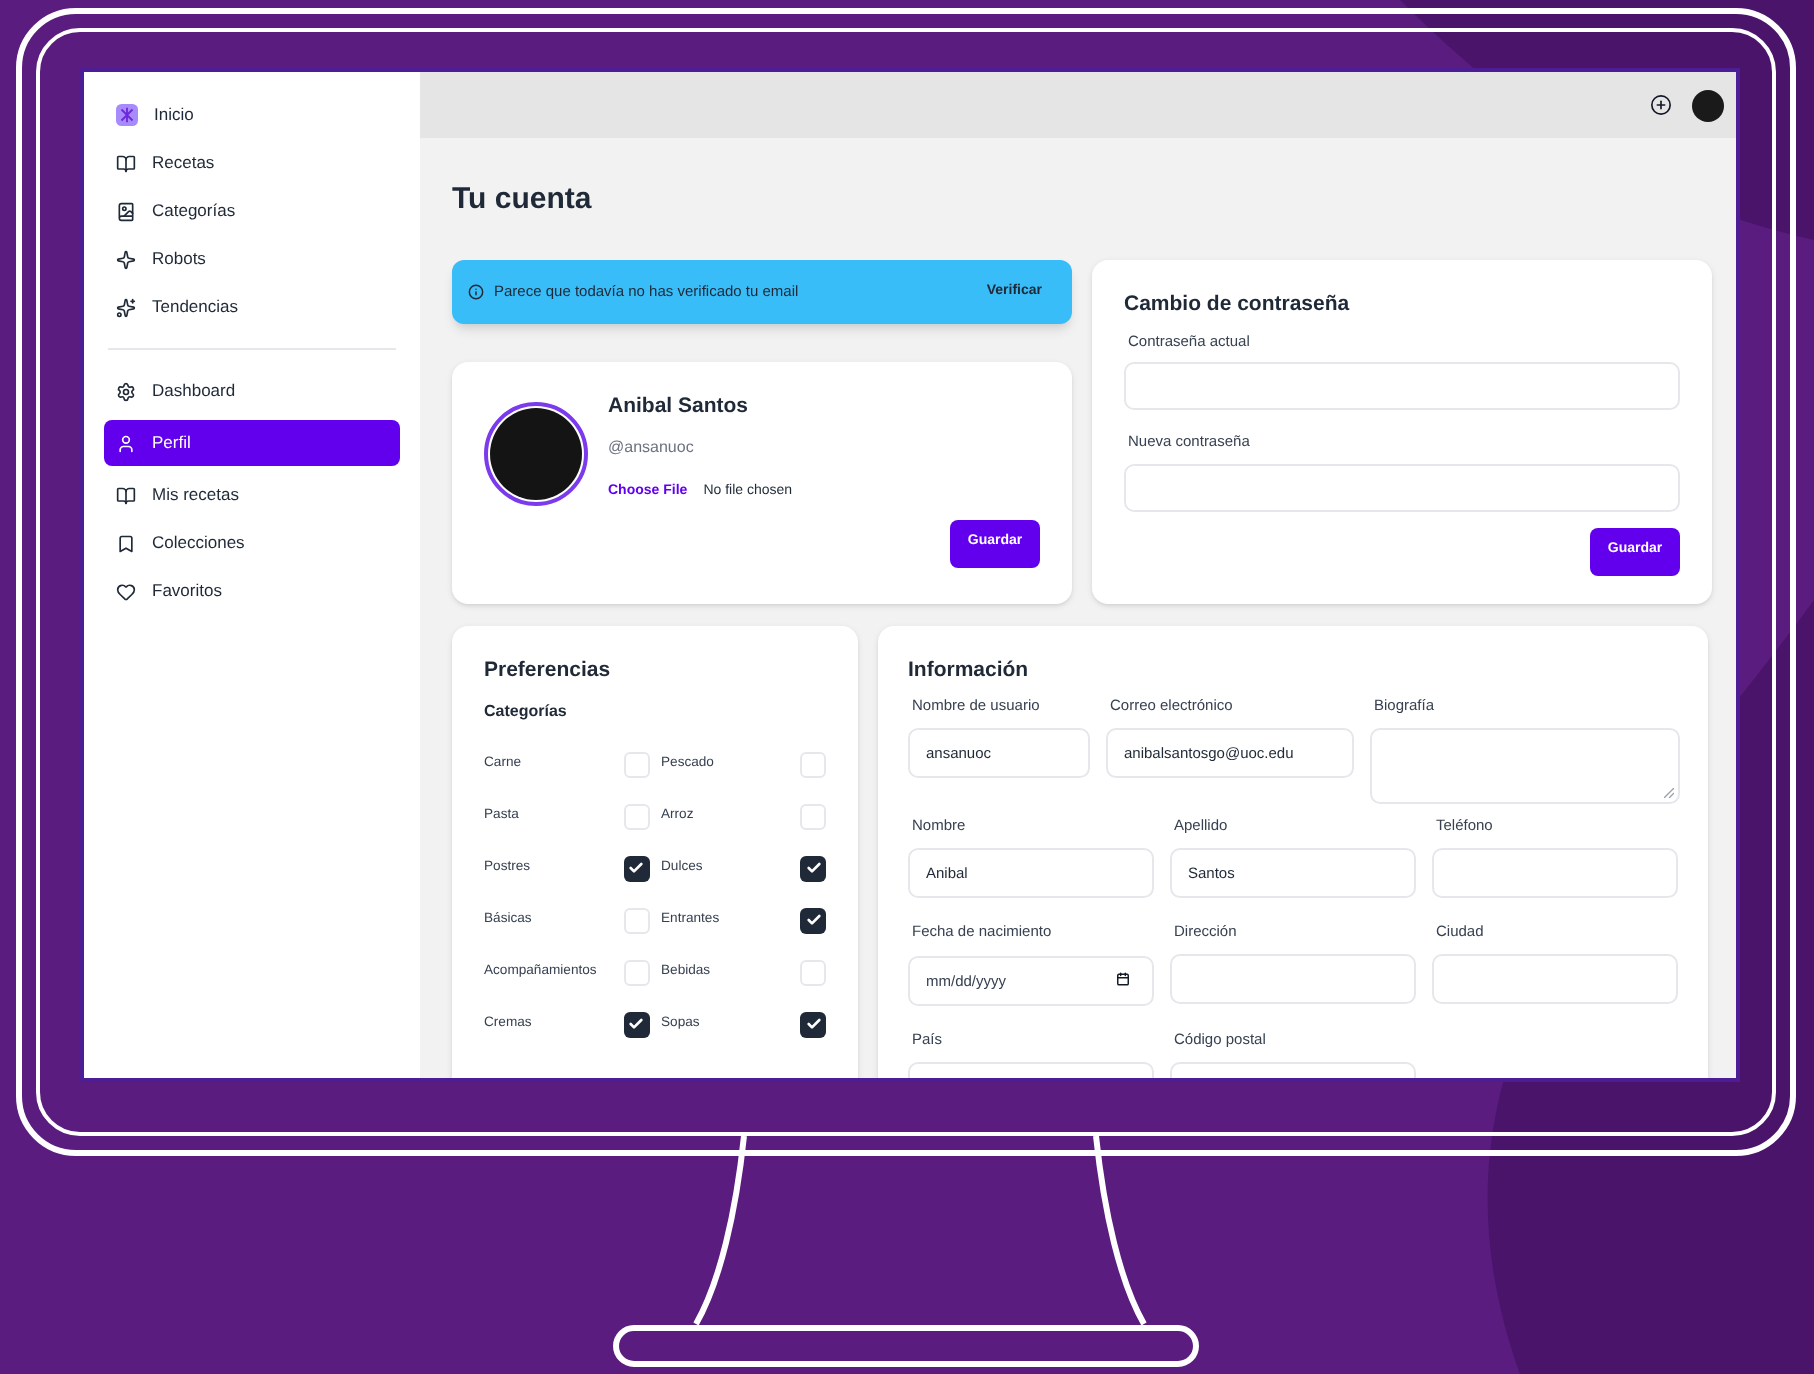 The width and height of the screenshot is (1814, 1374). Describe the element at coordinates (523, 200) in the screenshot. I see `page-title: Tu cuenta` at that location.